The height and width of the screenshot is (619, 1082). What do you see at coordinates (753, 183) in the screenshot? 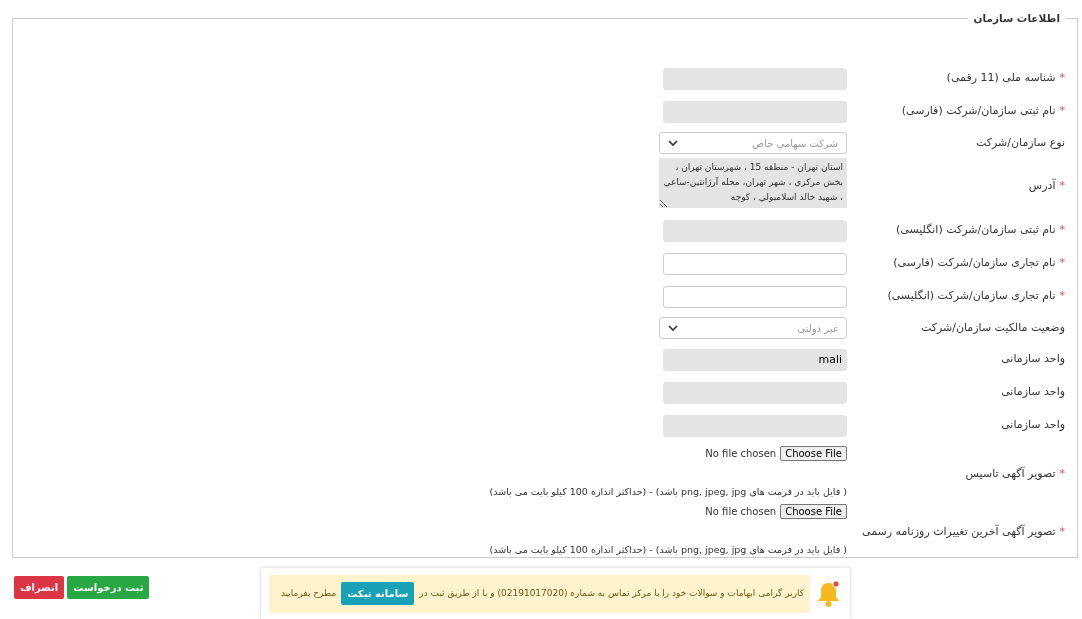
I see `address-textarea: استان تهران - منطقه 15 ، شهرستان تهران ، بخش مرکزي ، شهر تهران، محله آرژانتين-ساعي ، شهيد خالد اسلامبولي ، کوچه` at bounding box center [753, 183].